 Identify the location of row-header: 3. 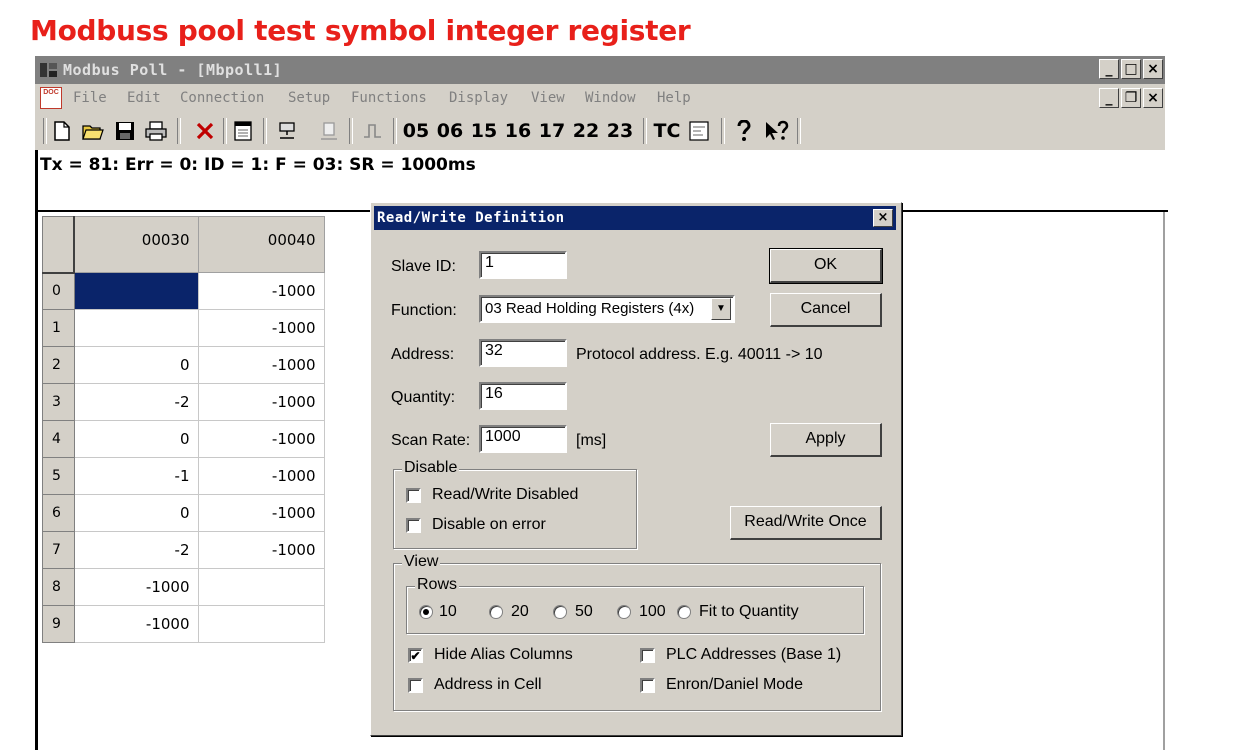
(58, 402).